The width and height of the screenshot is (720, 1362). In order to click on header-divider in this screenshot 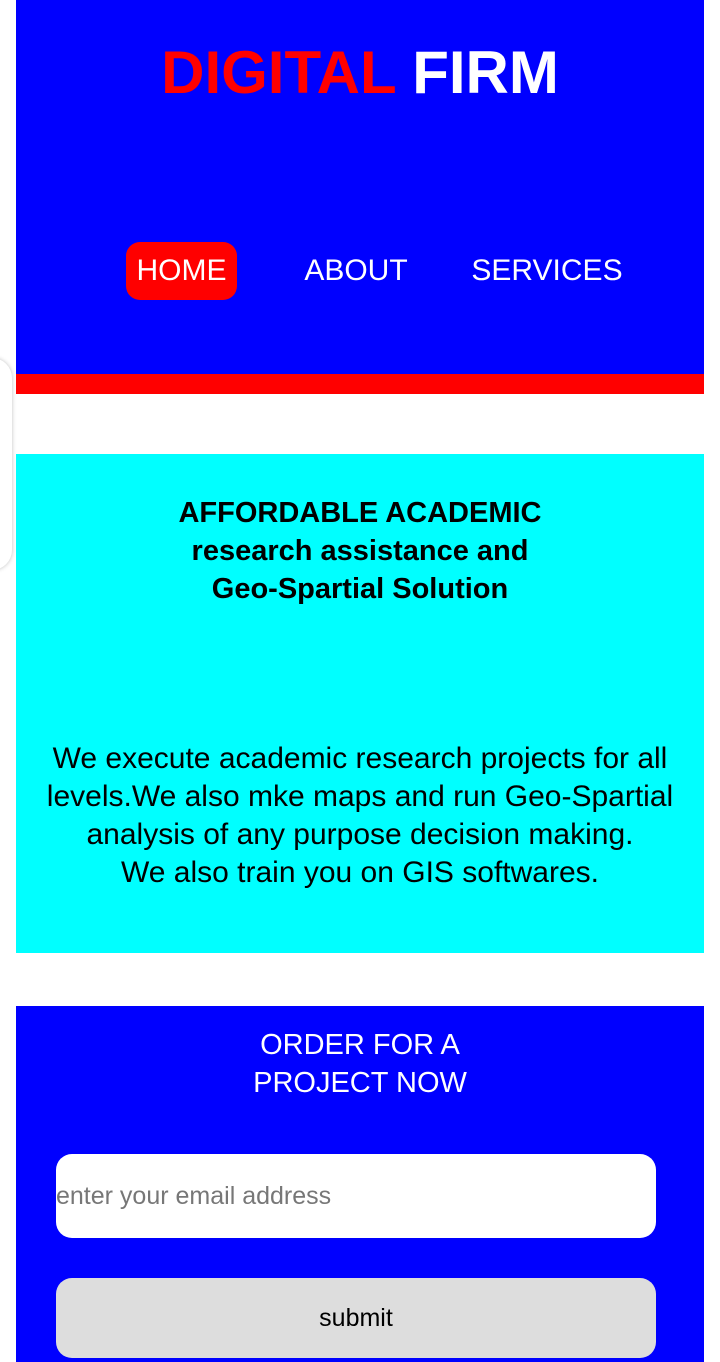, I will do `click(360, 384)`.